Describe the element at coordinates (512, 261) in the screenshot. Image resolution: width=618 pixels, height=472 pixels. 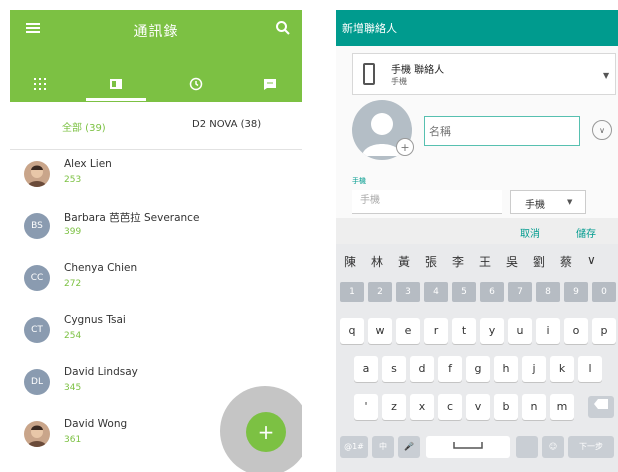
I see `candidate-char: 吳` at that location.